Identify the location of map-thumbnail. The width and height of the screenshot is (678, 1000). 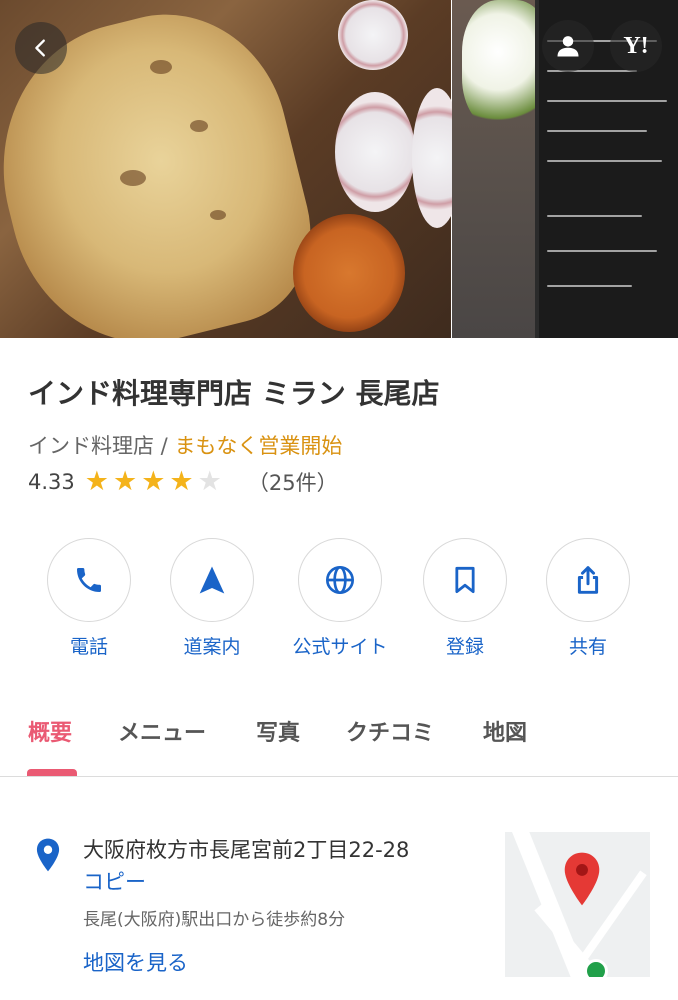
(577, 904).